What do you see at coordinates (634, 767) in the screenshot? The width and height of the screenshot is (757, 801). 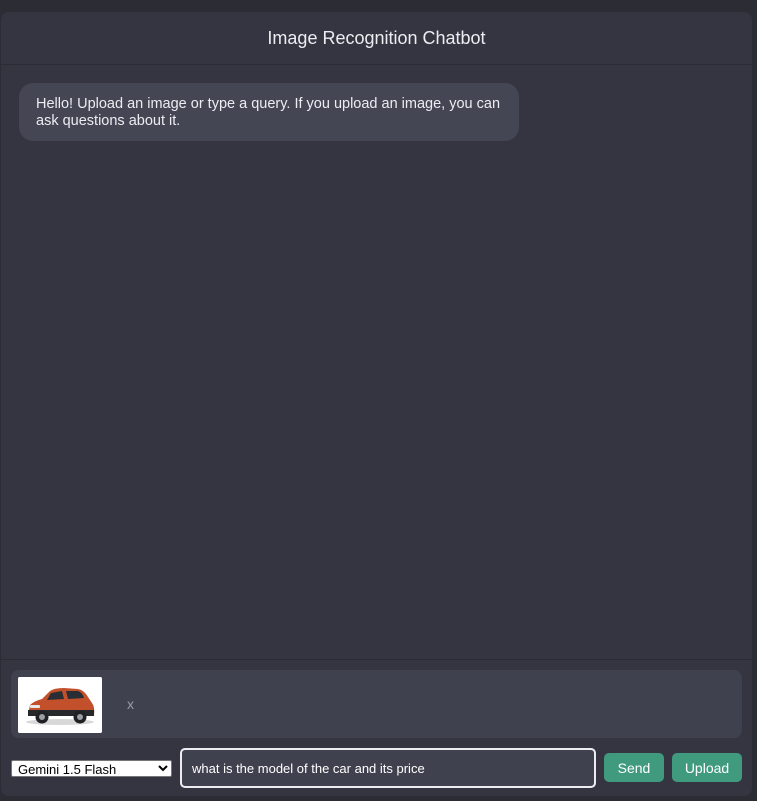 I see `send-button: Send` at bounding box center [634, 767].